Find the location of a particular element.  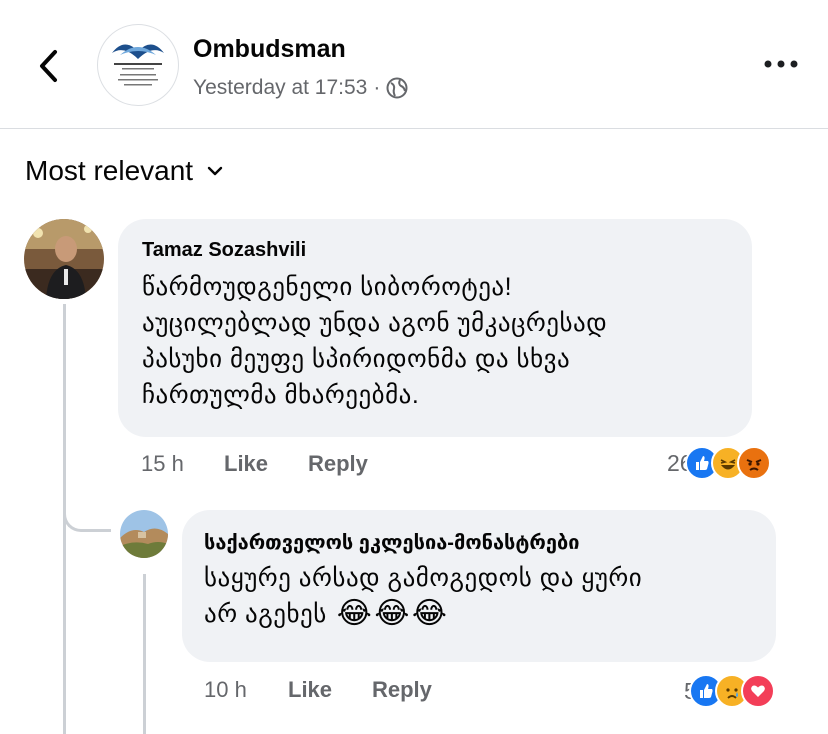

more-horizontal-icon is located at coordinates (781, 64).